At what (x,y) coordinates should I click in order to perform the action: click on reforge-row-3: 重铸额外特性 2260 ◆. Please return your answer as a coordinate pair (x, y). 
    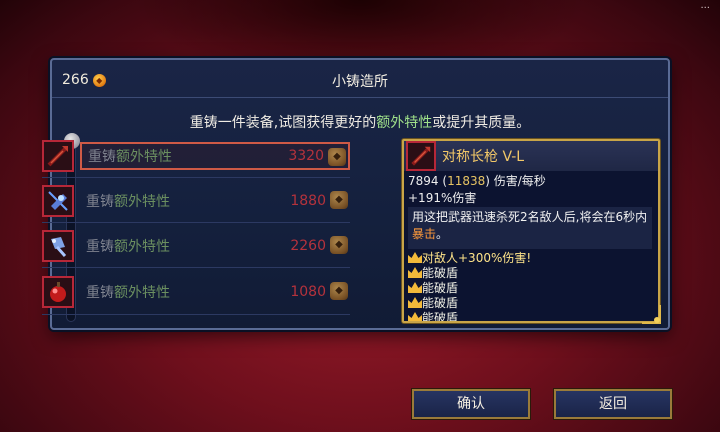
    Looking at the image, I should click on (196, 246).